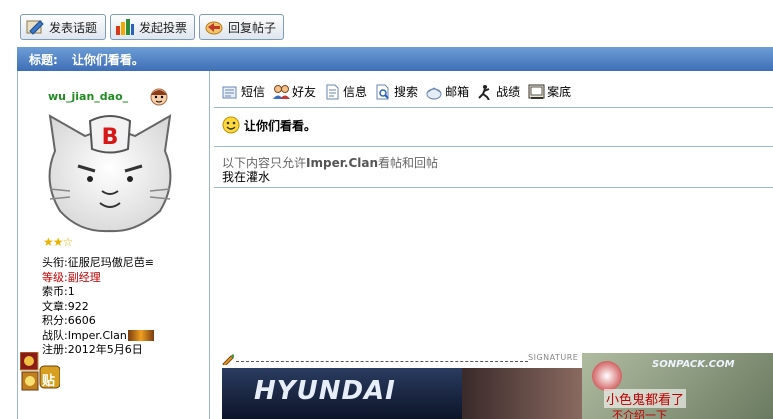 The image size is (773, 419). What do you see at coordinates (58, 291) in the screenshot?
I see `user-coins-row: 索币:1` at bounding box center [58, 291].